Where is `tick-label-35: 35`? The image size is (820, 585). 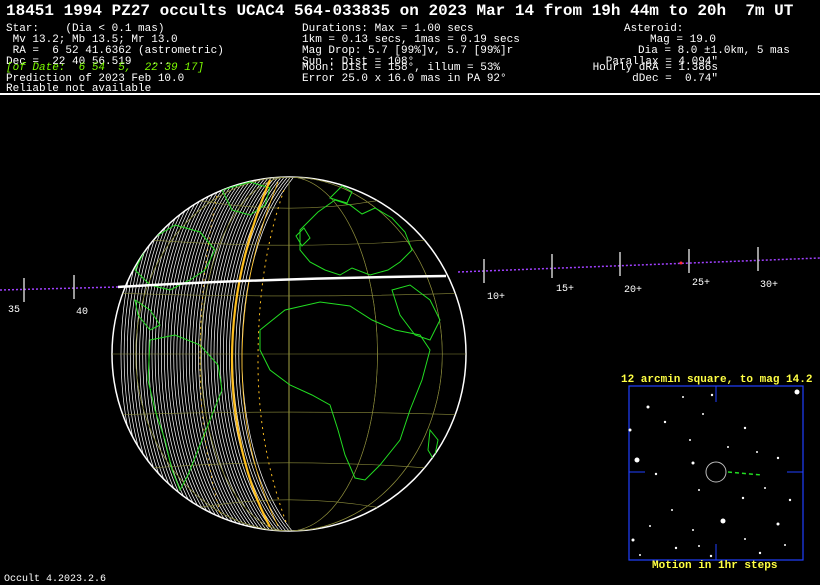 tick-label-35: 35 is located at coordinates (14, 310).